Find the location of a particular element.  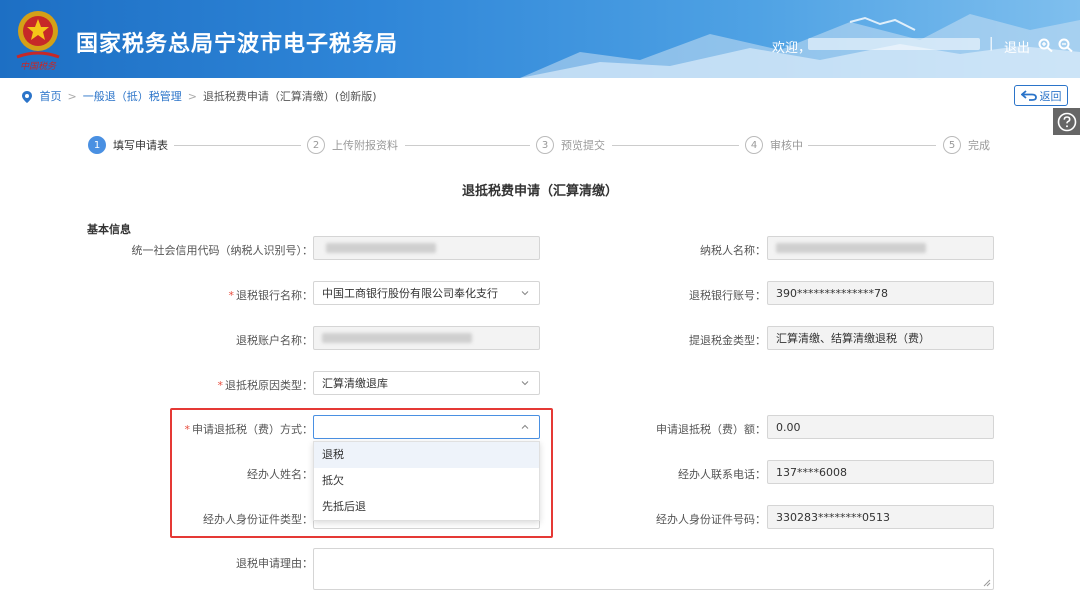

back-arrow-icon is located at coordinates (1028, 95).